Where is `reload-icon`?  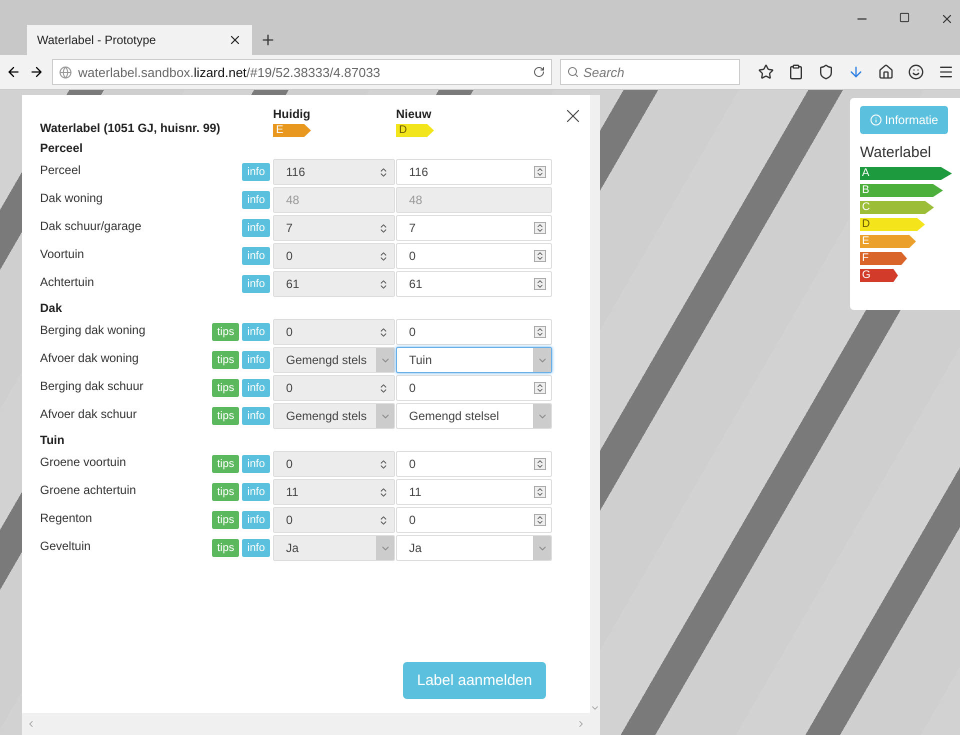
reload-icon is located at coordinates (539, 72).